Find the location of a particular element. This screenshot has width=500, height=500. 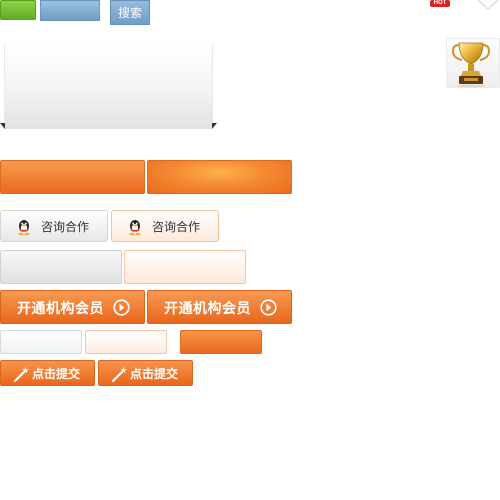

panel-corner-left is located at coordinates (2, 126).